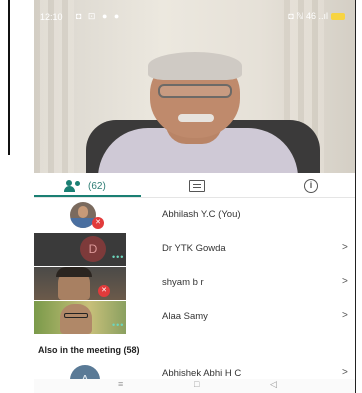  Describe the element at coordinates (201, 214) in the screenshot. I see `participant-name: Abhilash Y.C (You)` at that location.